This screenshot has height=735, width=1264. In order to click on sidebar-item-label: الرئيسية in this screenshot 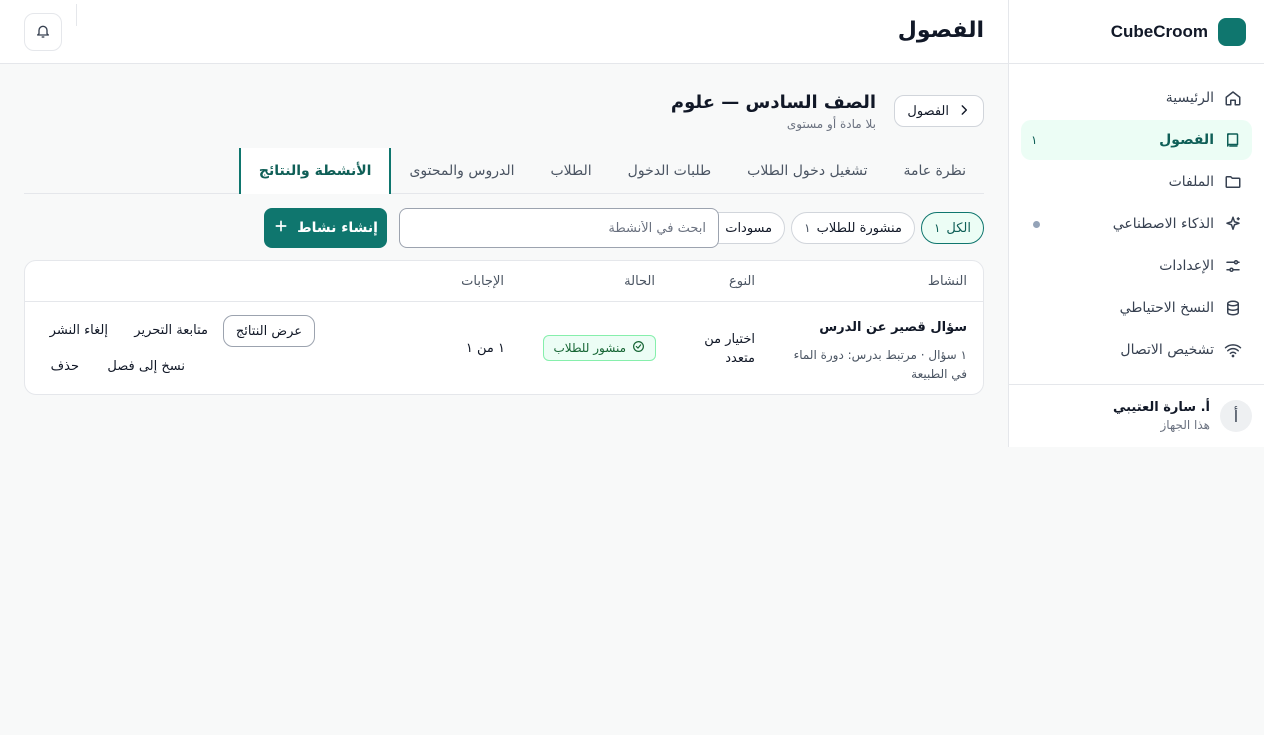, I will do `click(1189, 98)`.